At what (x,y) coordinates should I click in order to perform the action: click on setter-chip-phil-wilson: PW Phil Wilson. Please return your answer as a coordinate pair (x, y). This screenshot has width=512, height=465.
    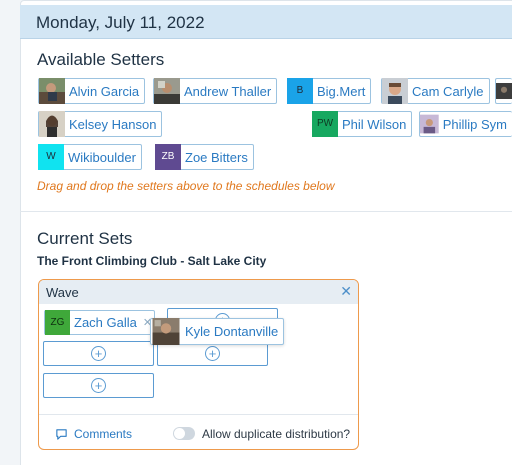
    Looking at the image, I should click on (362, 123).